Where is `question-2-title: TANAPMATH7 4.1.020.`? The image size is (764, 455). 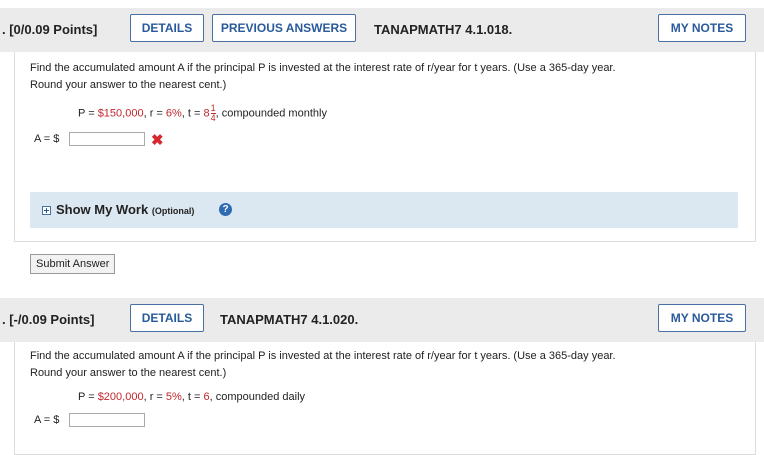
question-2-title: TANAPMATH7 4.1.020. is located at coordinates (289, 319).